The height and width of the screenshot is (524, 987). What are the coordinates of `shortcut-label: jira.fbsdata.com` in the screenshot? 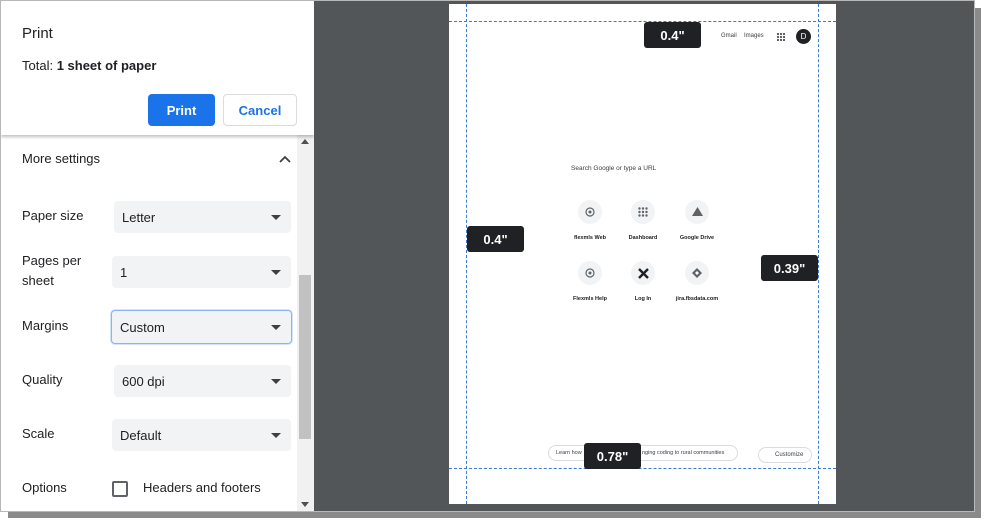 It's located at (697, 299).